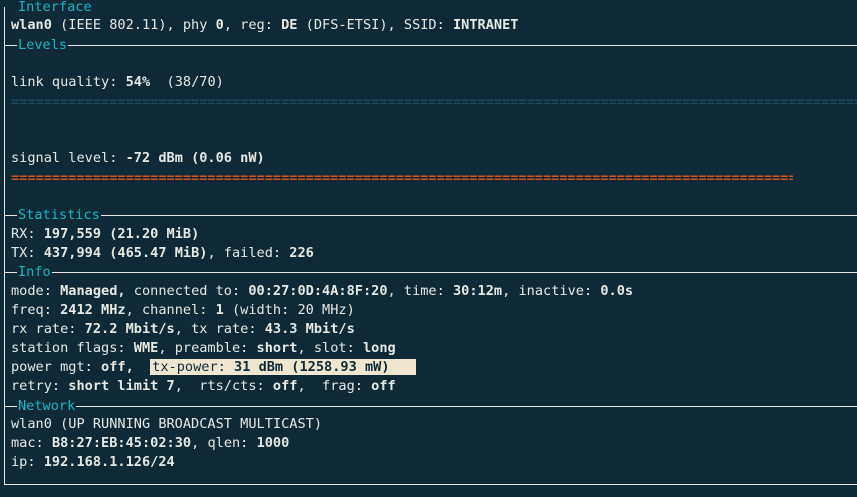 The image size is (857, 497). What do you see at coordinates (129, 329) in the screenshot?
I see `rx-rate-value: 72.2 Mbit/s` at bounding box center [129, 329].